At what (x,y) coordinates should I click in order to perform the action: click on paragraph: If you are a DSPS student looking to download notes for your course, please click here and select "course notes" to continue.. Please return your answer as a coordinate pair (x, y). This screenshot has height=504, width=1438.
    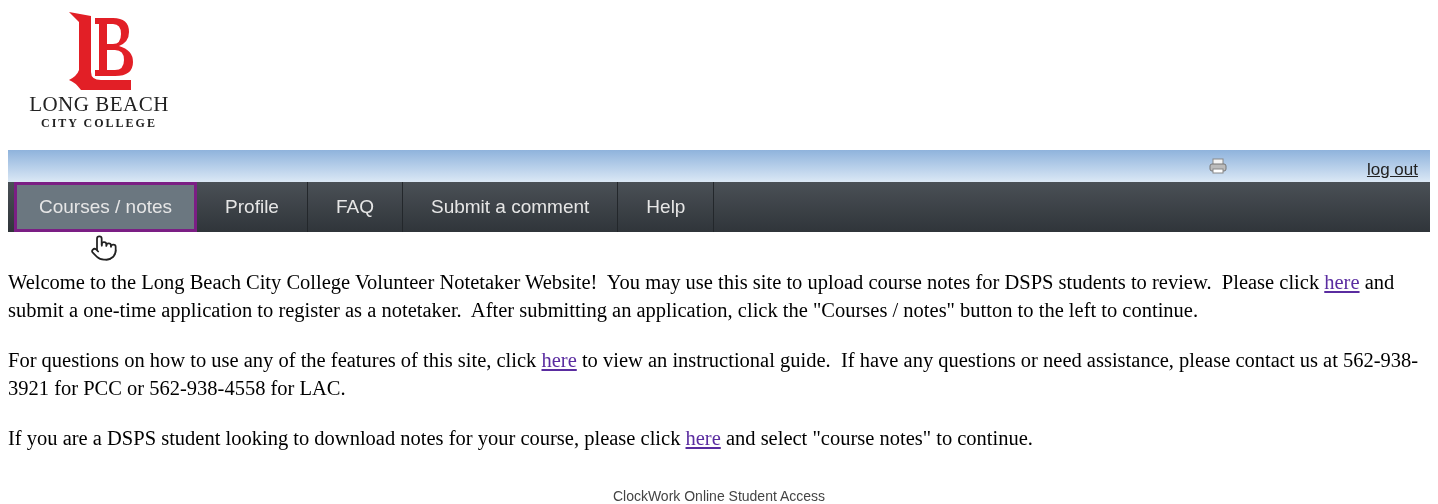
    Looking at the image, I should click on (521, 439).